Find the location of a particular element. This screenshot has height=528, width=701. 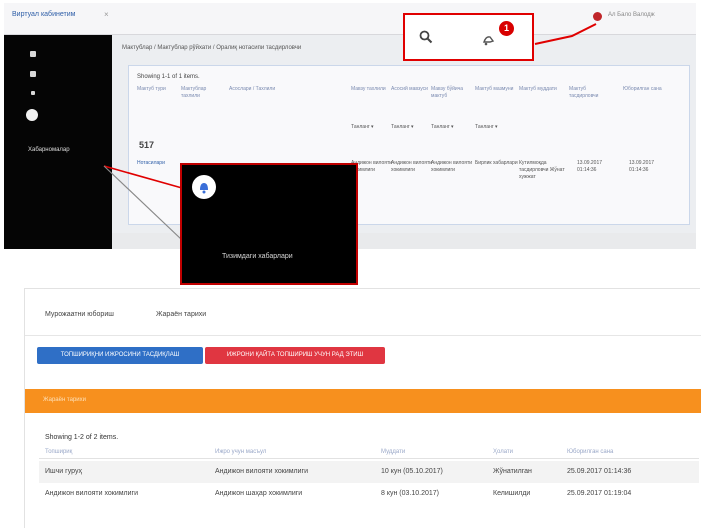

tab-send-request: Мурожаатни юбориш is located at coordinates (79, 314).